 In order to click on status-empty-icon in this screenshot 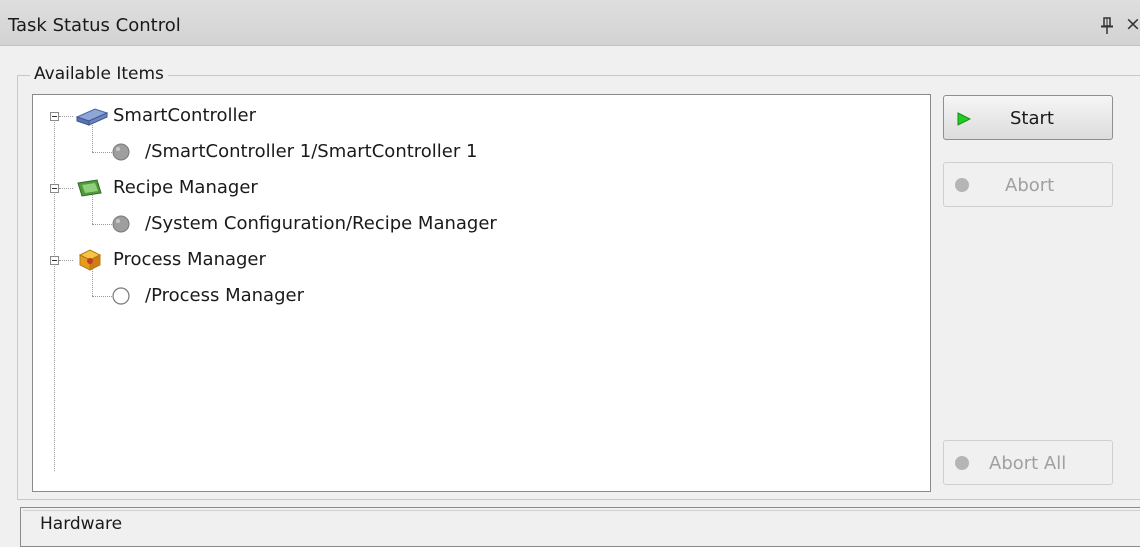, I will do `click(121, 296)`.